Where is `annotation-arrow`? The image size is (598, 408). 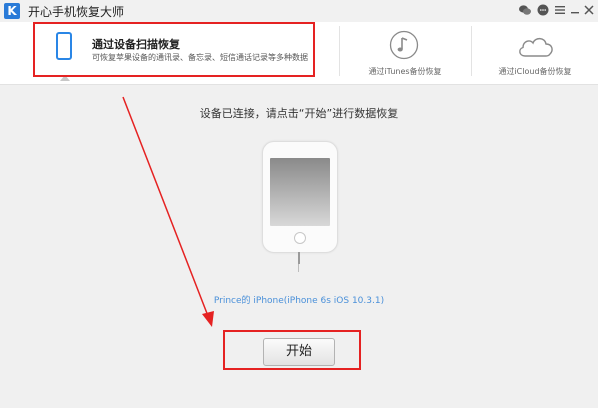
annotation-arrow is located at coordinates (168, 211).